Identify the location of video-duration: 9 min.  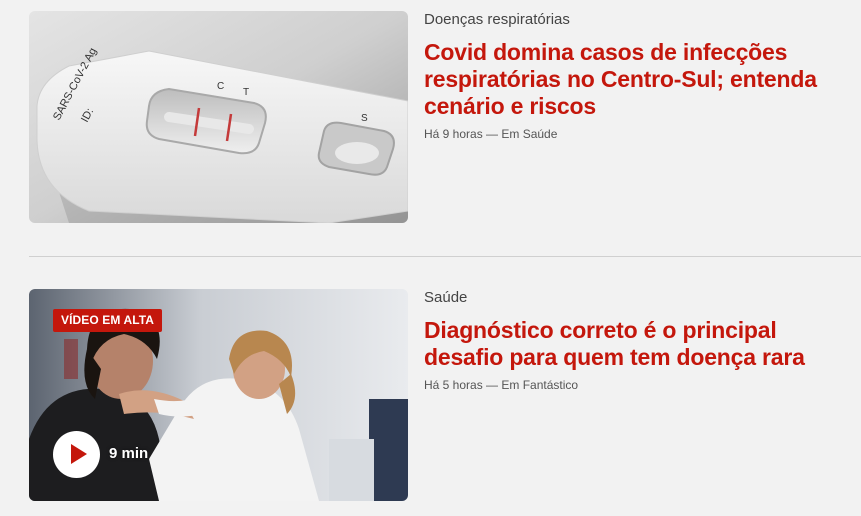
(129, 453).